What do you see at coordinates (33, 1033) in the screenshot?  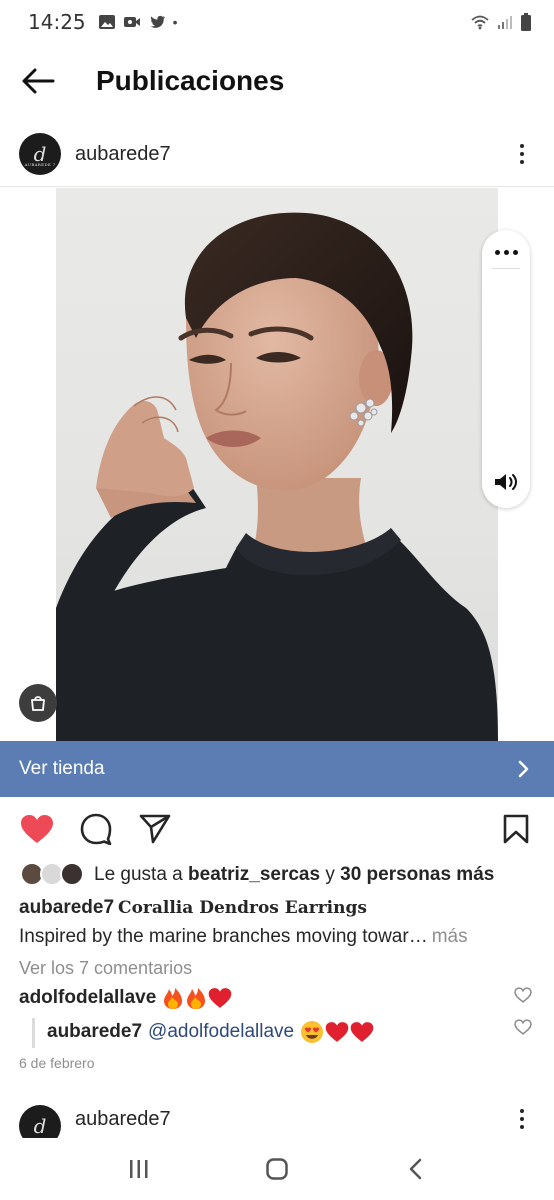 I see `reply-indent-bar` at bounding box center [33, 1033].